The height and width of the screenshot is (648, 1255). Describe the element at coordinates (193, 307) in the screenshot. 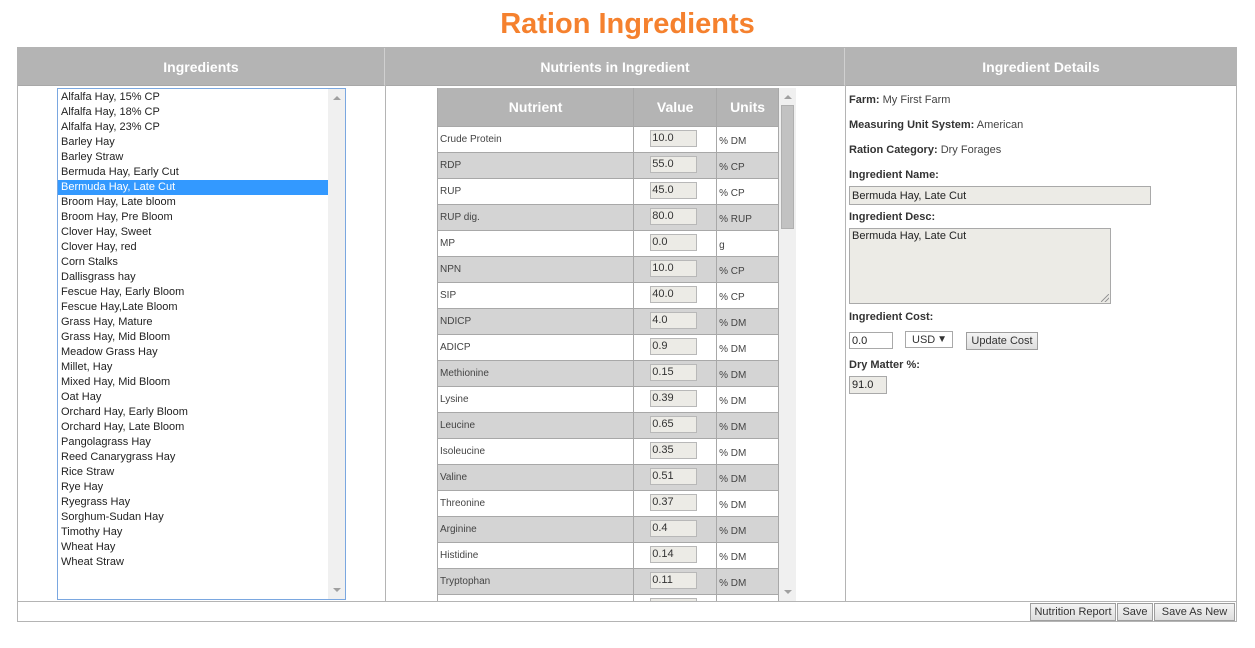

I see `ingredient-option: Fescue Hay,Late Bloom` at that location.